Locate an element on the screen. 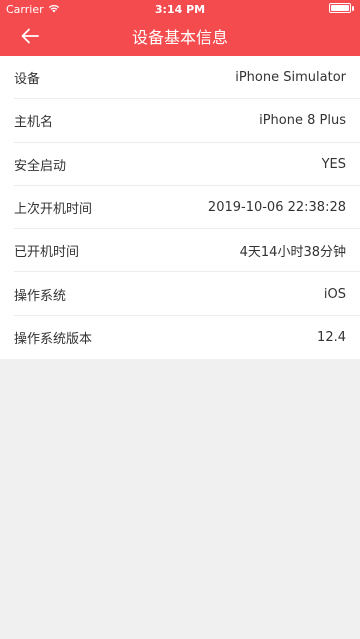  list-item: 操作系统版本 12.4 is located at coordinates (180, 337).